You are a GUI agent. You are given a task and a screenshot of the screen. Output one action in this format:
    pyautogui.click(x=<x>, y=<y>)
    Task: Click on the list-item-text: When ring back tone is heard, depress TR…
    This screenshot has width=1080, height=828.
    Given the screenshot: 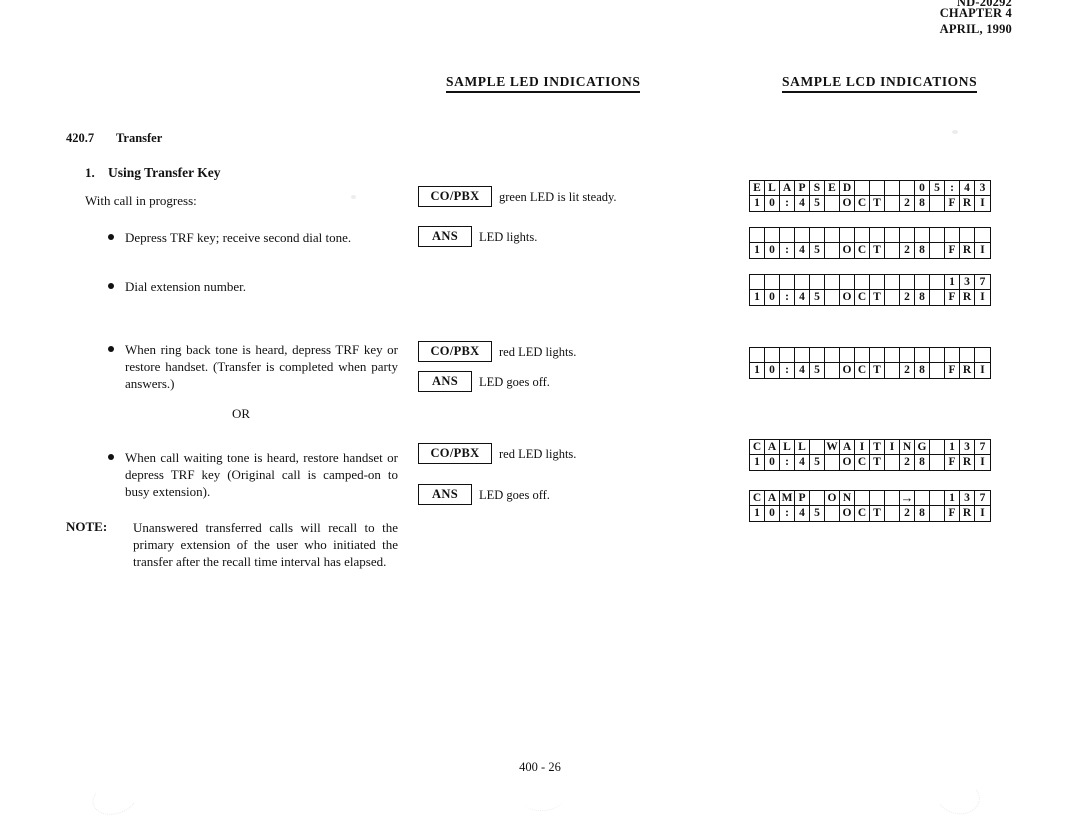 What is the action you would take?
    pyautogui.click(x=261, y=366)
    